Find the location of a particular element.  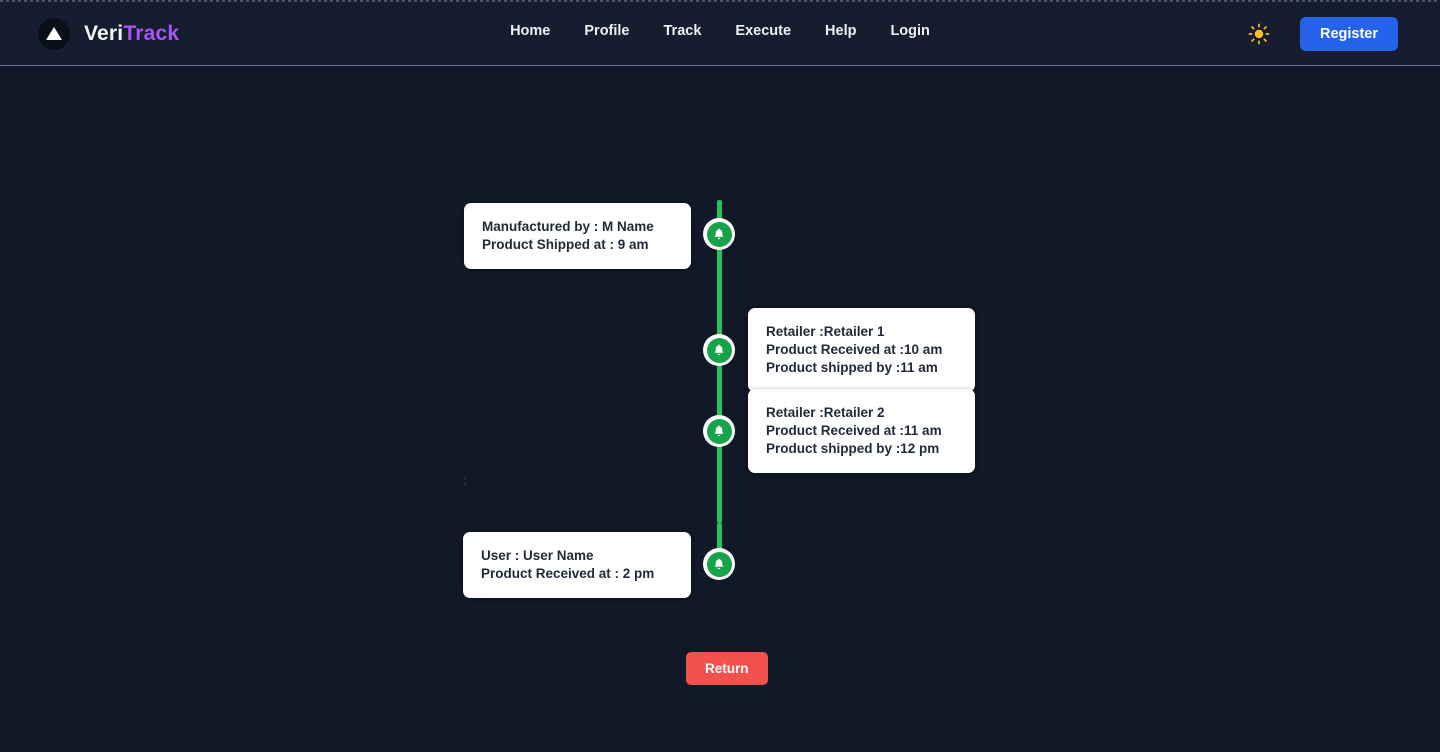

timeline-marker-user is located at coordinates (719, 564).